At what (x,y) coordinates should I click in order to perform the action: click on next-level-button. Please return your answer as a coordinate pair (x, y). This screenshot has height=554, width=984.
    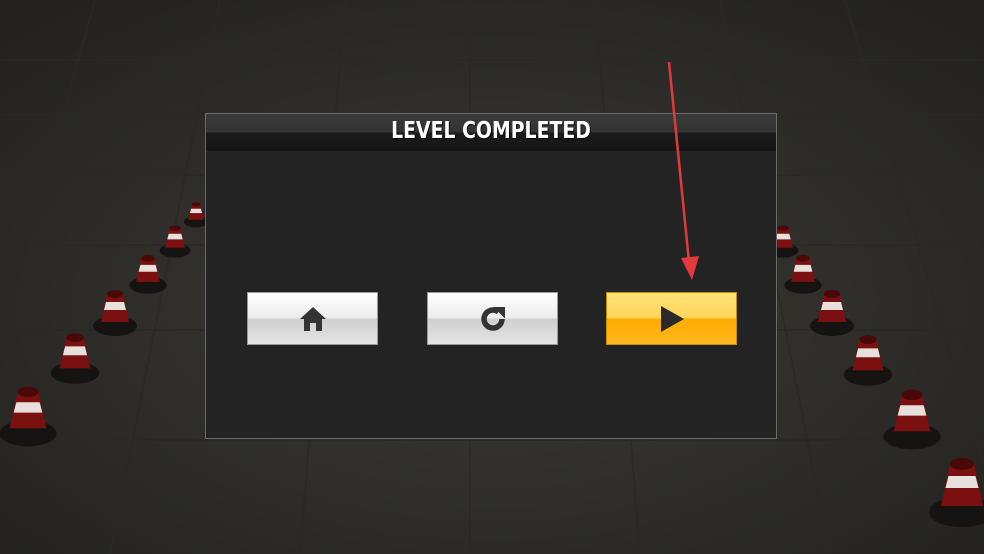
    Looking at the image, I should click on (671, 318).